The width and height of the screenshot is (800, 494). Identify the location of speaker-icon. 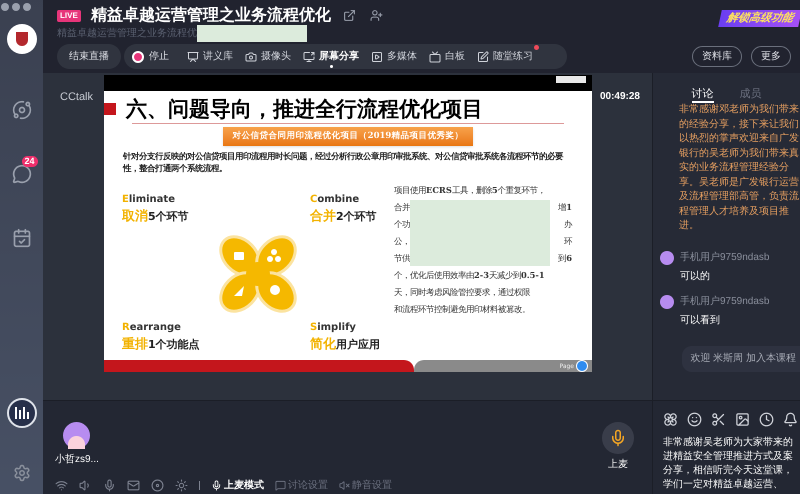
(85, 485).